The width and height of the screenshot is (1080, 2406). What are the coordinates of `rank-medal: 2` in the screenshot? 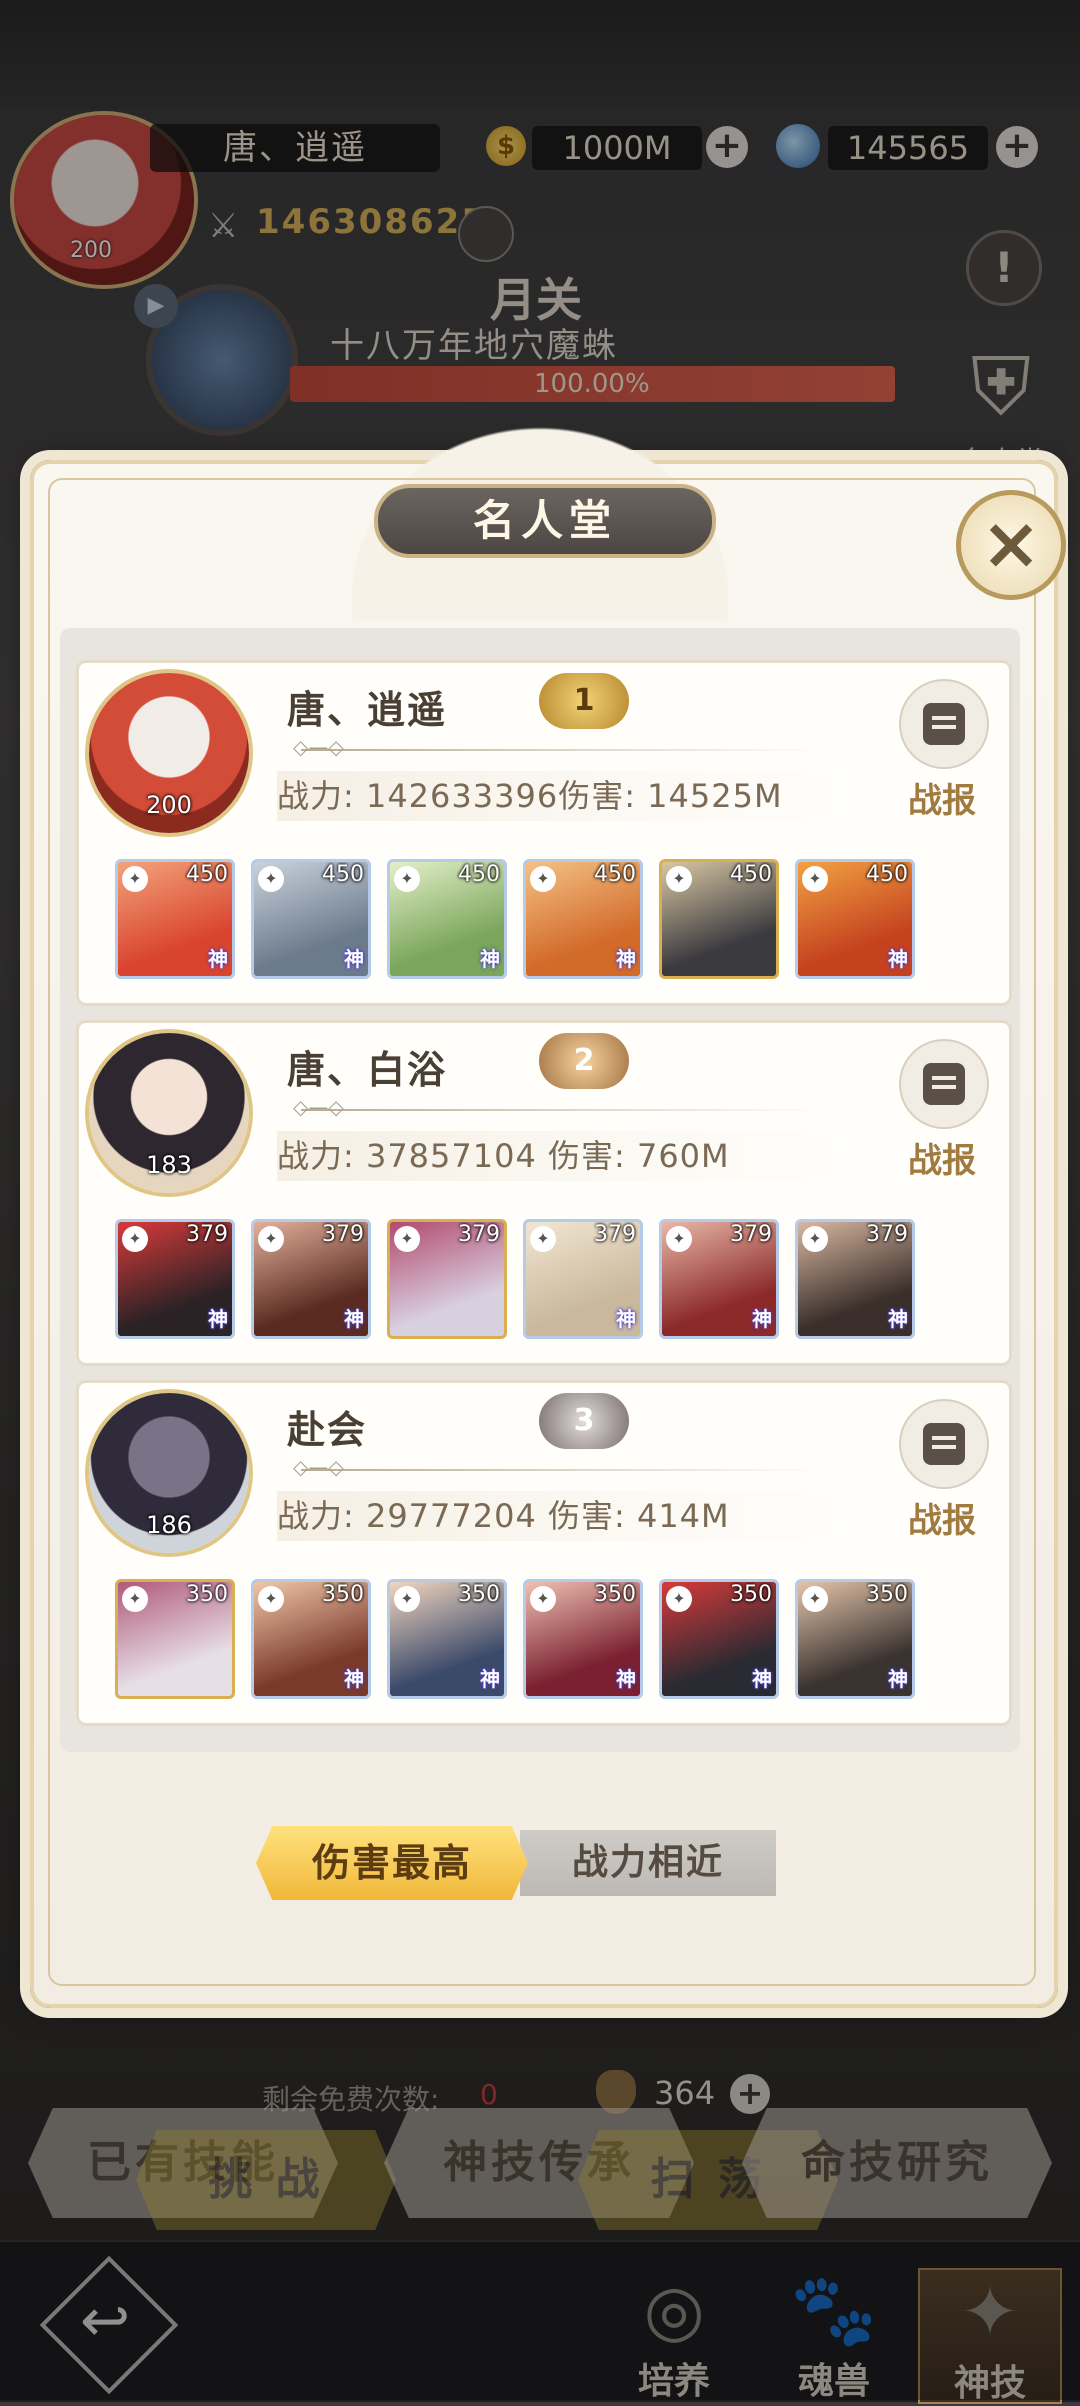 It's located at (584, 1061).